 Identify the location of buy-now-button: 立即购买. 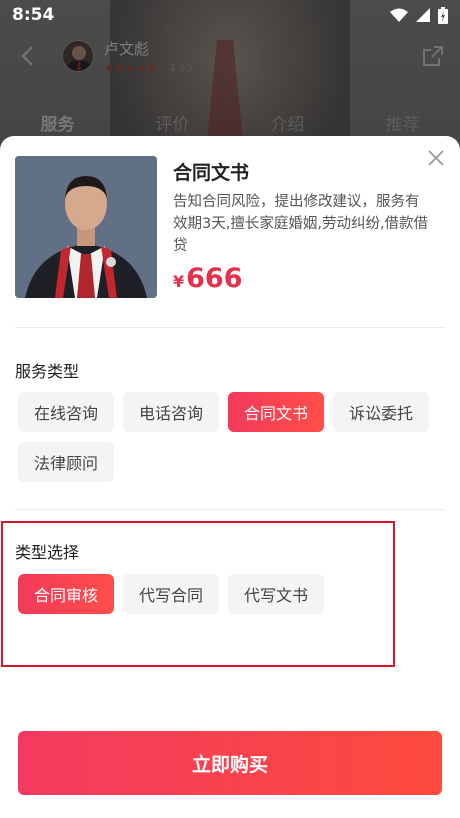
(230, 763).